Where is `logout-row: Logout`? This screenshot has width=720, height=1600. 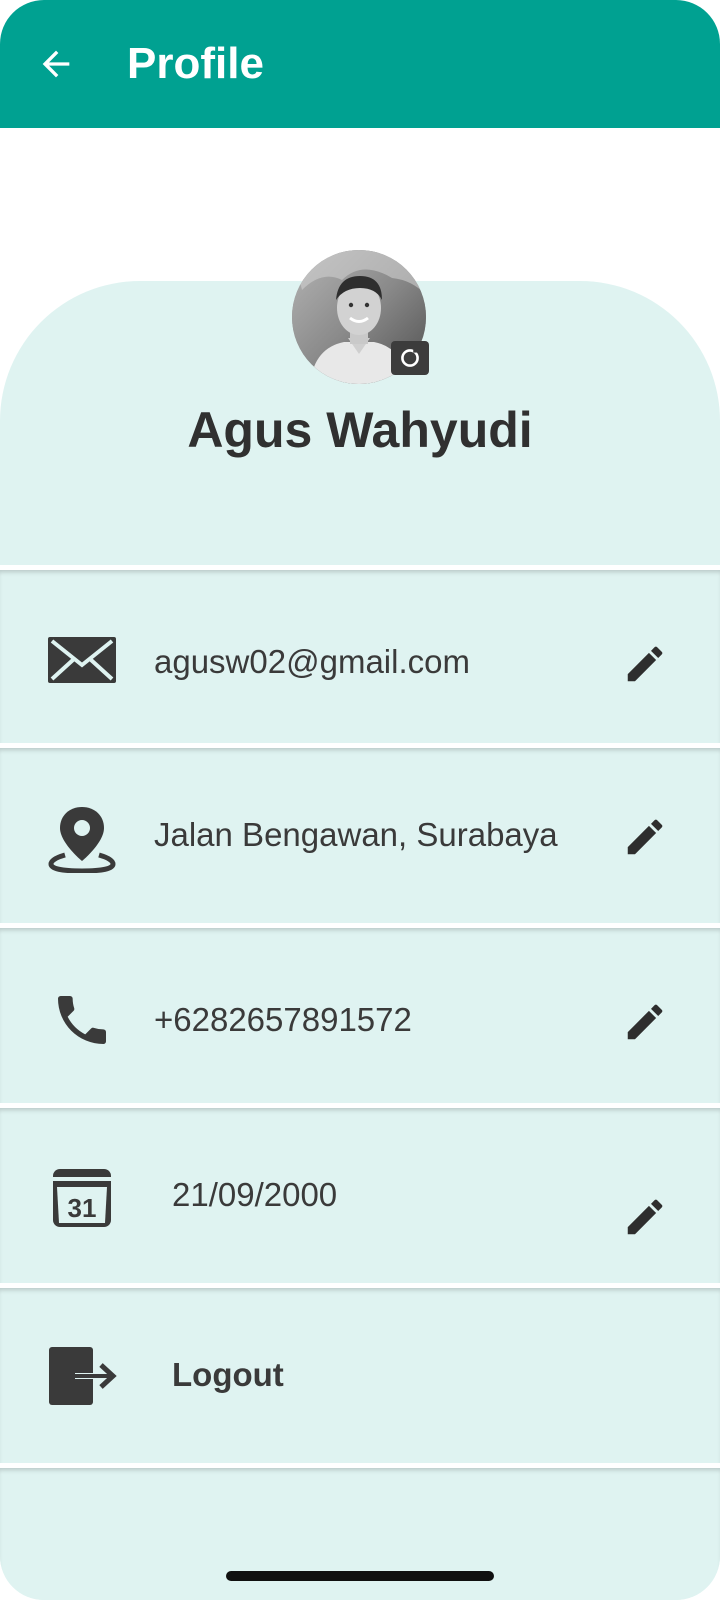
logout-row: Logout is located at coordinates (360, 1375).